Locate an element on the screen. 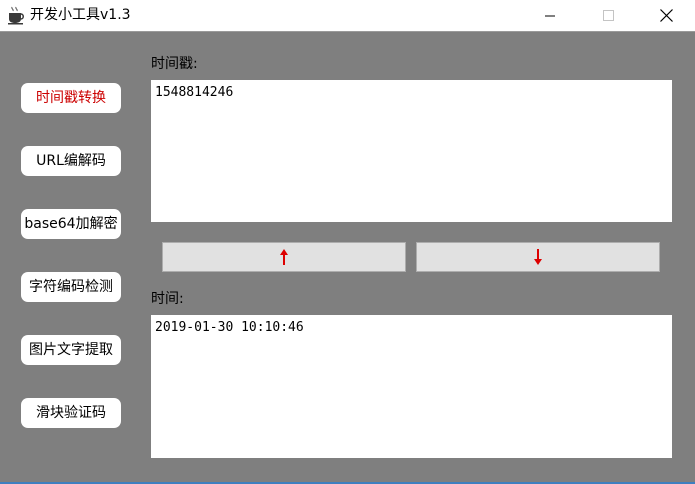 The height and width of the screenshot is (484, 695). convert-to-timestamp-button is located at coordinates (284, 257).